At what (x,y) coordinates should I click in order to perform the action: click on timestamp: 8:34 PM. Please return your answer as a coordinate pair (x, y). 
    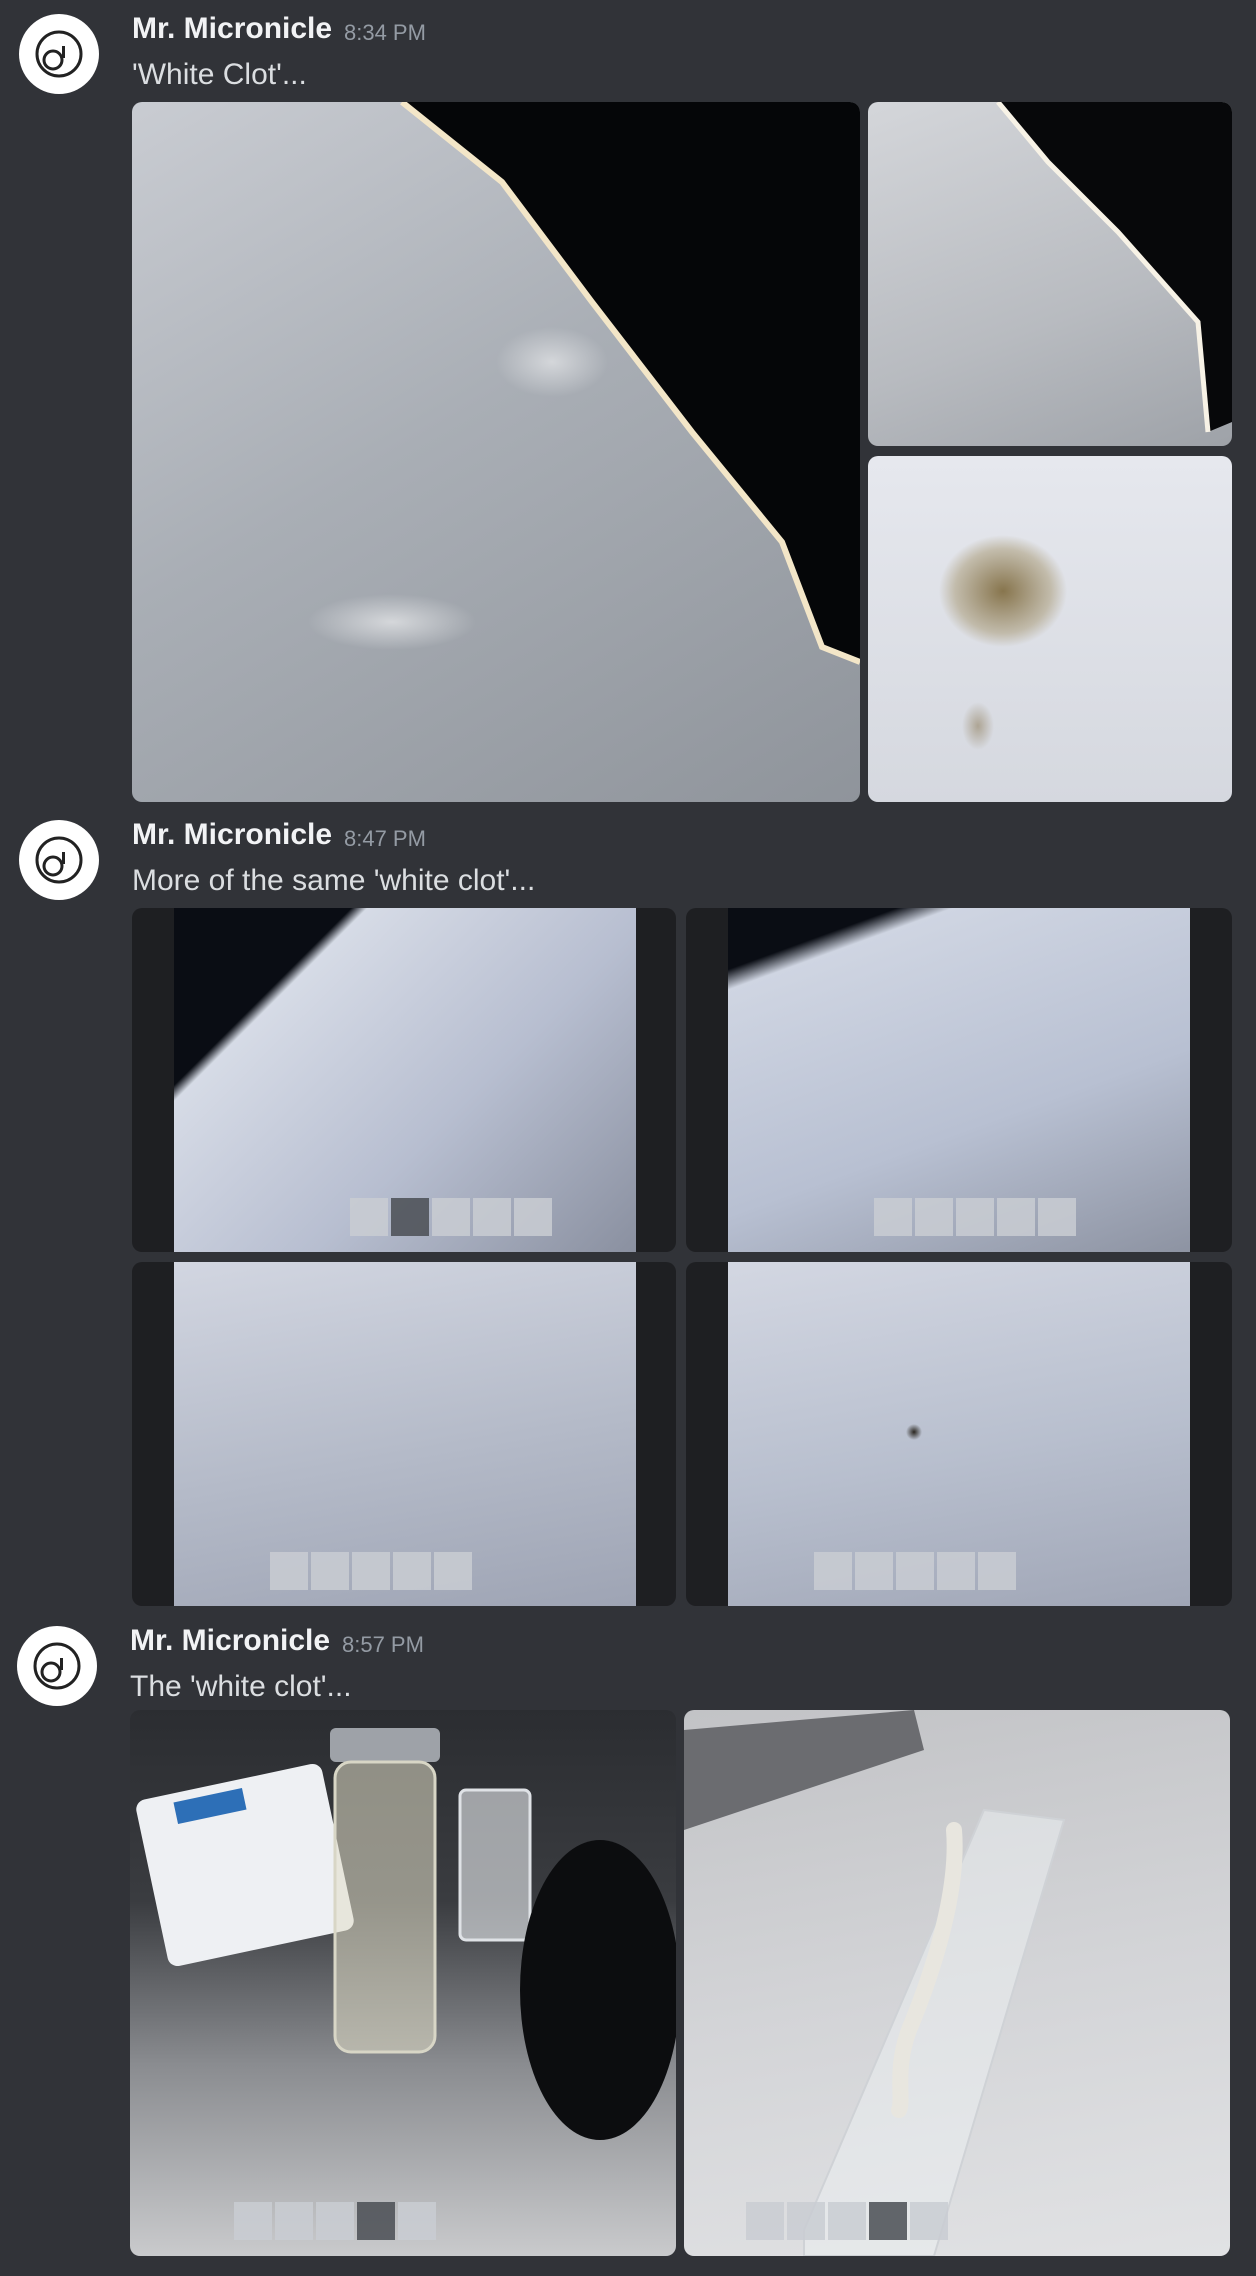
    Looking at the image, I should click on (385, 32).